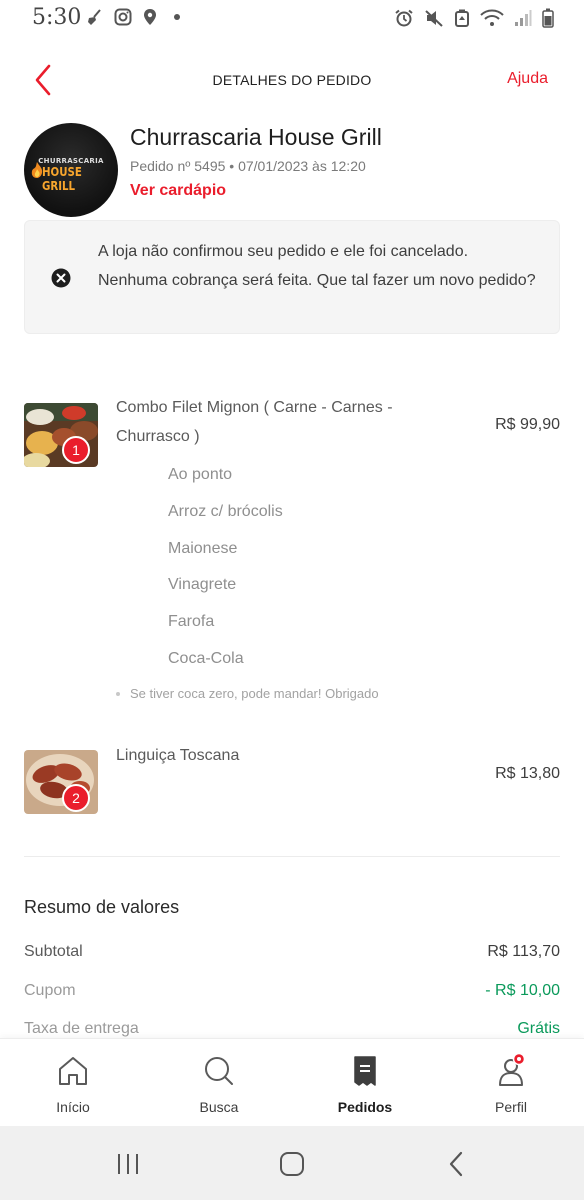 This screenshot has height=1200, width=584. What do you see at coordinates (292, 993) in the screenshot?
I see `coupon-row: Cupom - R$ 10,00` at bounding box center [292, 993].